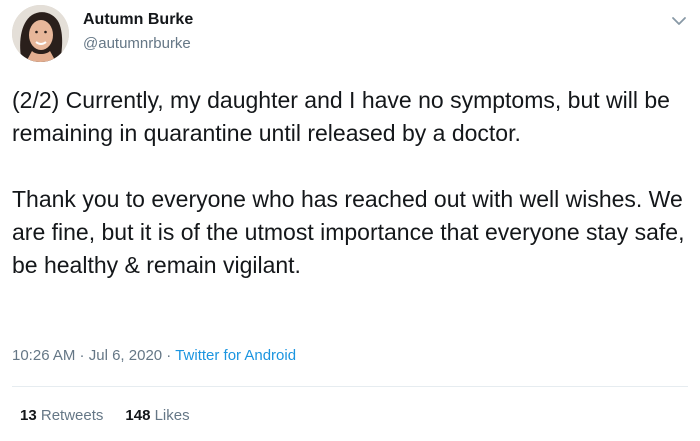  Describe the element at coordinates (72, 415) in the screenshot. I see `retweets-label: Retweets` at that location.